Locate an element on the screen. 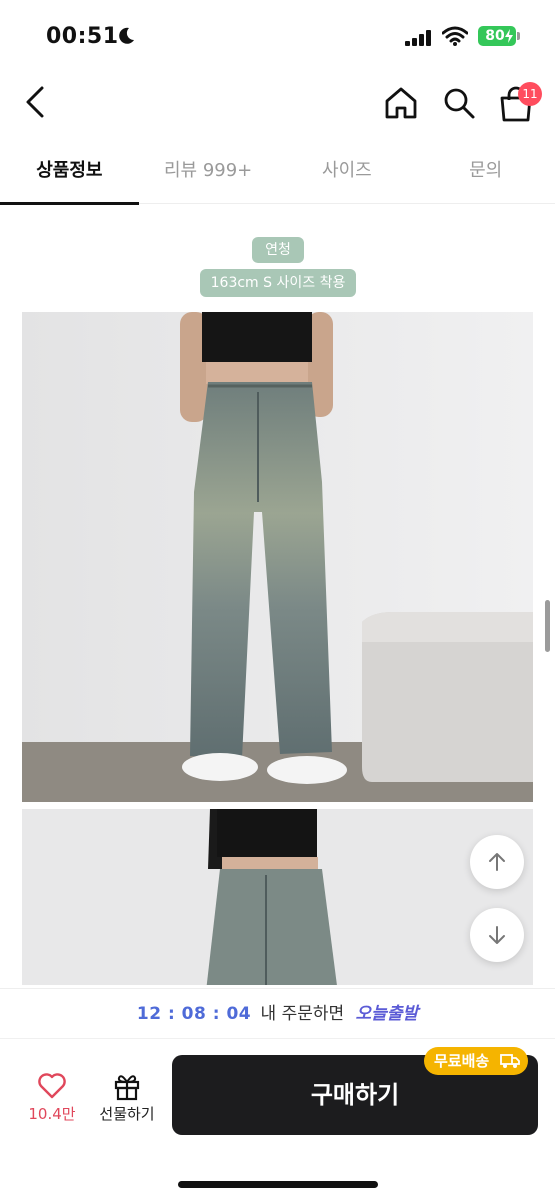 This screenshot has height=1200, width=555. battery-level: 80 is located at coordinates (495, 36).